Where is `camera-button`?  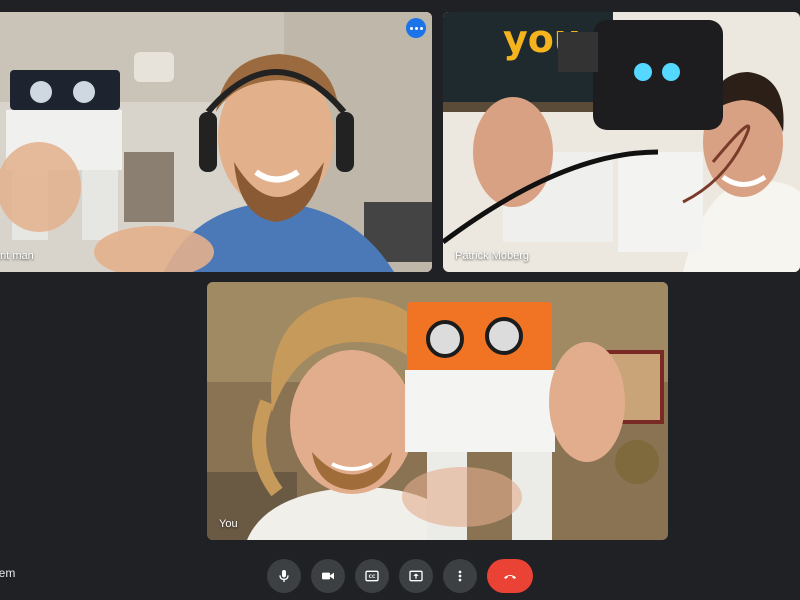 camera-button is located at coordinates (328, 576).